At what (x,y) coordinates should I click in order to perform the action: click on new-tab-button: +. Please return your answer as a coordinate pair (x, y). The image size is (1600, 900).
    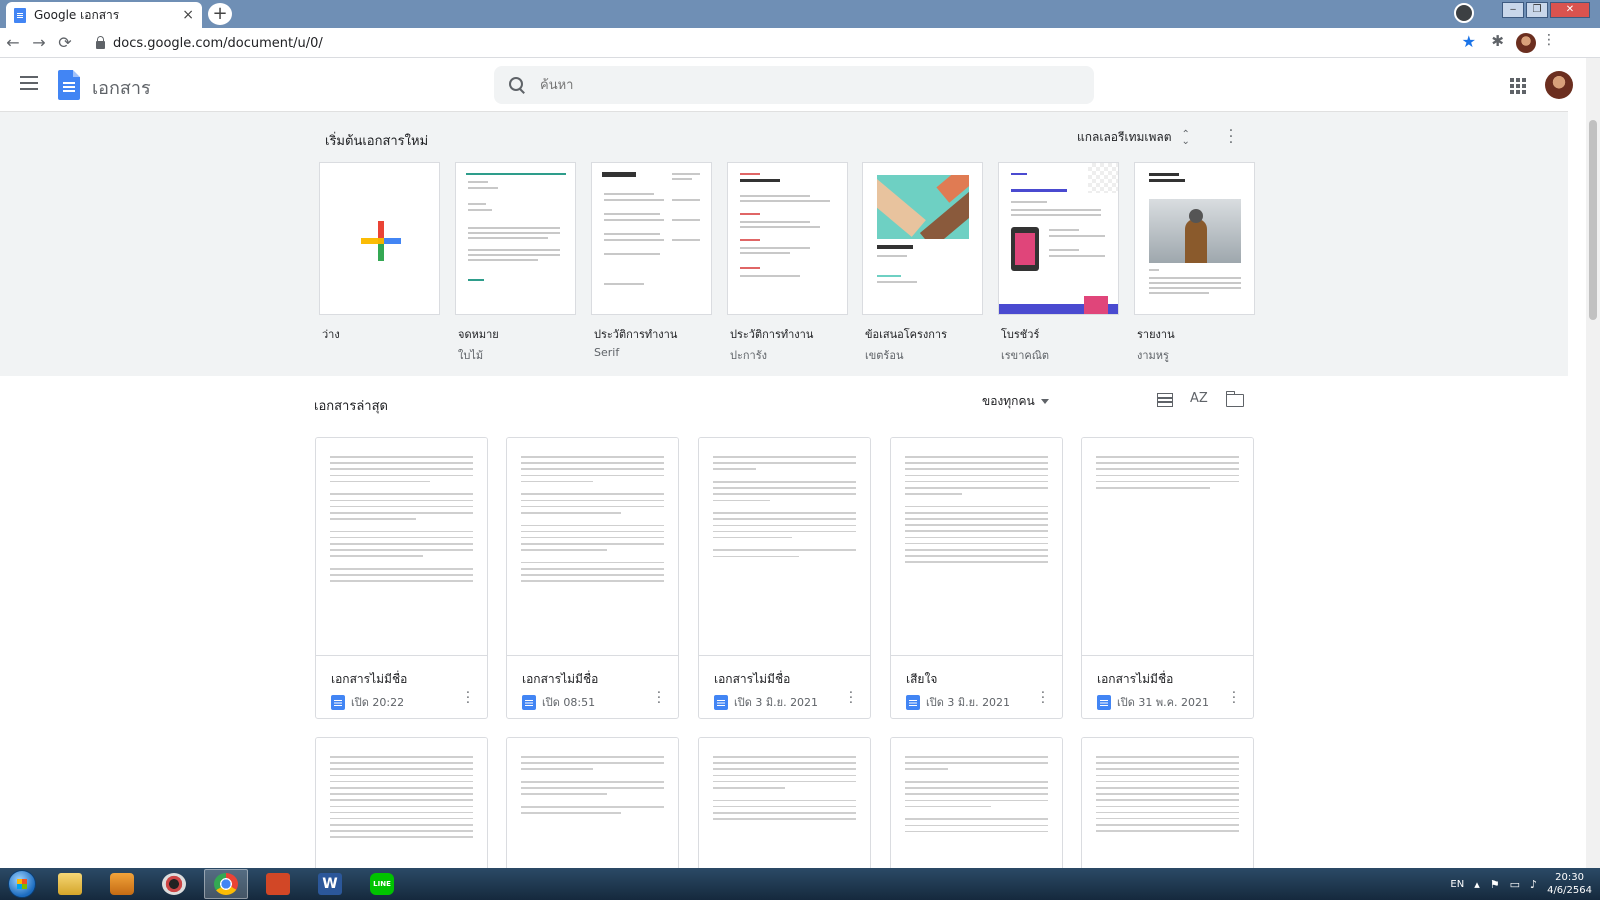
    Looking at the image, I should click on (220, 14).